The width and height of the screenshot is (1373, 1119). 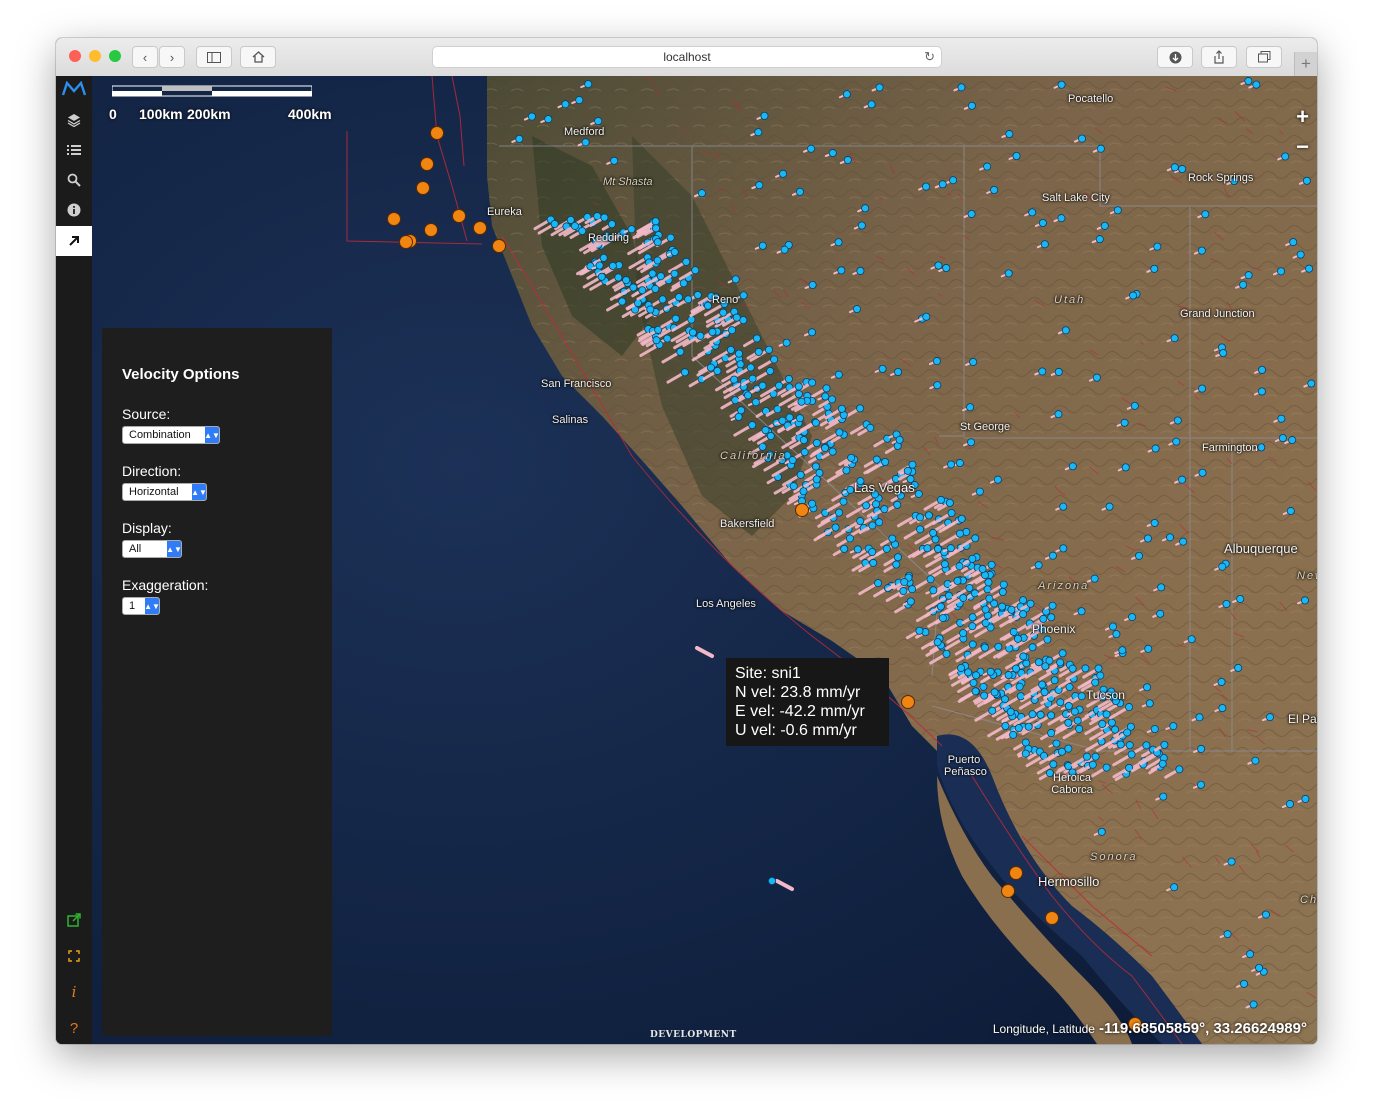 What do you see at coordinates (1264, 57) in the screenshot?
I see `tabs-overview-button` at bounding box center [1264, 57].